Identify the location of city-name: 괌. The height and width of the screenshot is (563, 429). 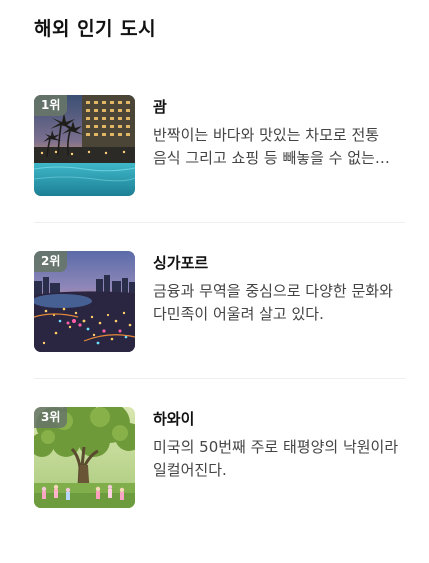
(279, 107).